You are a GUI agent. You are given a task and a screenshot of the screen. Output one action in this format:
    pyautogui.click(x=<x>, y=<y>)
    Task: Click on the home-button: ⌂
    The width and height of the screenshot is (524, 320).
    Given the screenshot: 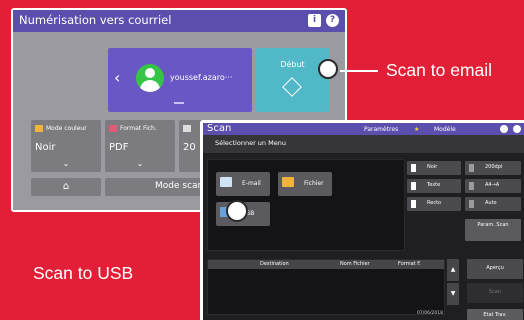 What is the action you would take?
    pyautogui.click(x=66, y=187)
    